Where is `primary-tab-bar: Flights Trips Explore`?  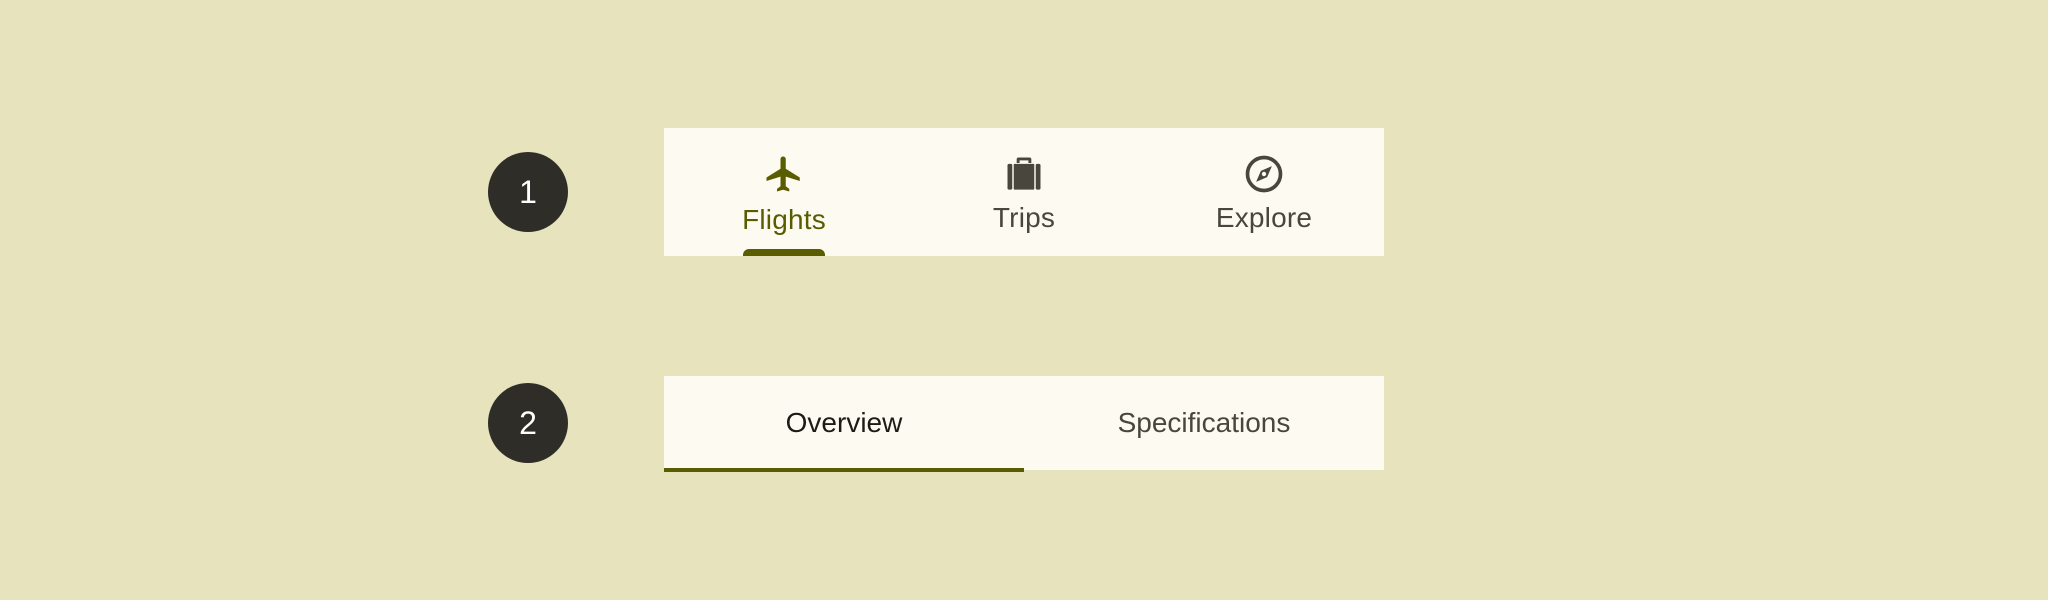
primary-tab-bar: Flights Trips Explore is located at coordinates (1024, 192).